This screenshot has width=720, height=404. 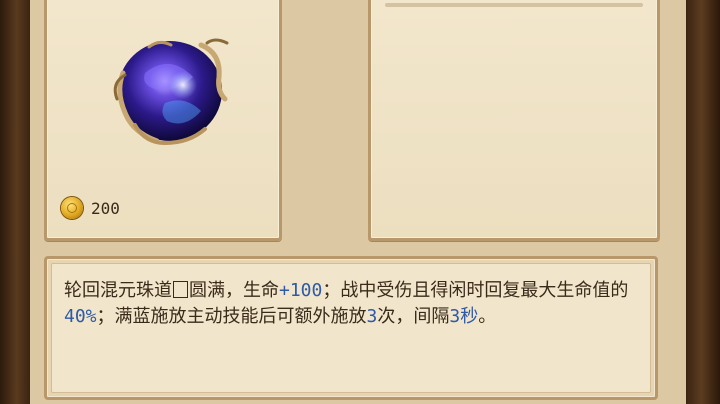 What do you see at coordinates (464, 316) in the screenshot?
I see `desc-highlight-value: 3秒` at bounding box center [464, 316].